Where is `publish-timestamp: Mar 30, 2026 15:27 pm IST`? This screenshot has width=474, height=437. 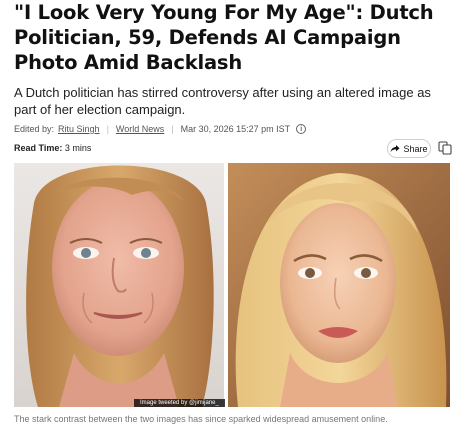 publish-timestamp: Mar 30, 2026 15:27 pm IST is located at coordinates (235, 129).